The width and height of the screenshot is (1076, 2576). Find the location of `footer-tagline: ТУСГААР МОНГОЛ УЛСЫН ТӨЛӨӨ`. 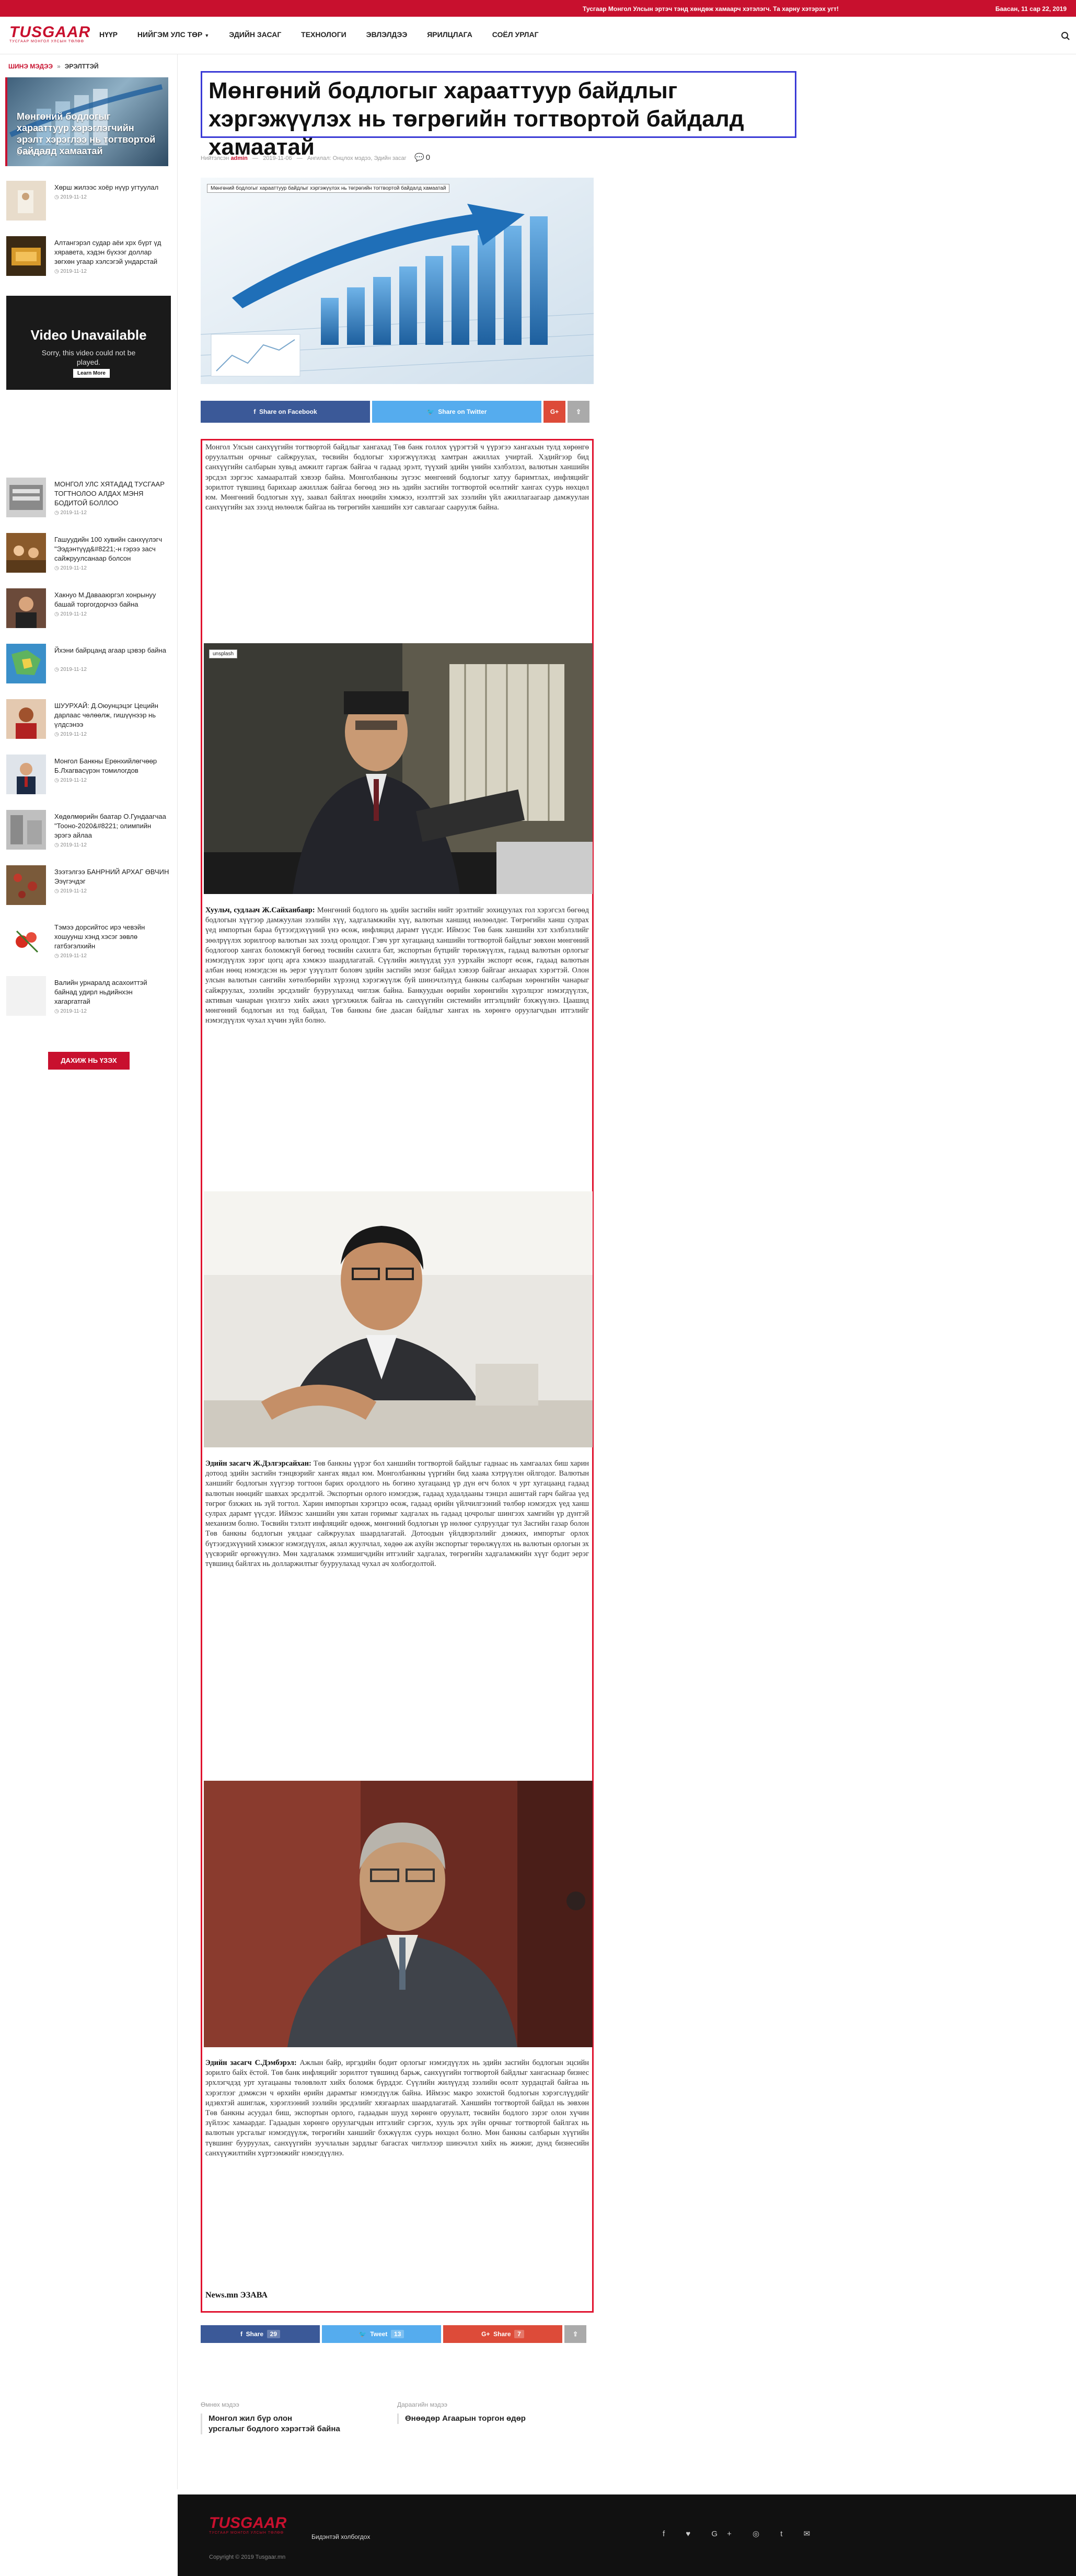

footer-tagline: ТУСГААР МОНГОЛ УЛСЫН ТӨЛӨӨ is located at coordinates (246, 2533).